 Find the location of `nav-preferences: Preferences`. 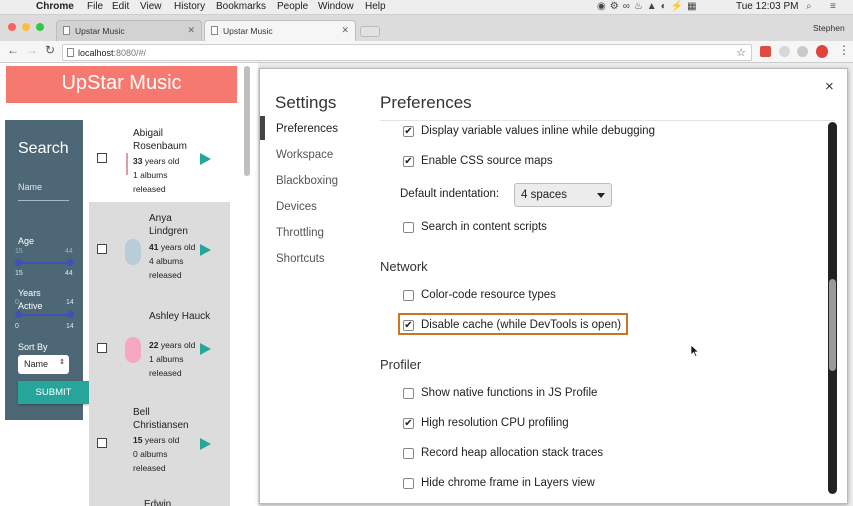

nav-preferences: Preferences is located at coordinates (307, 129).